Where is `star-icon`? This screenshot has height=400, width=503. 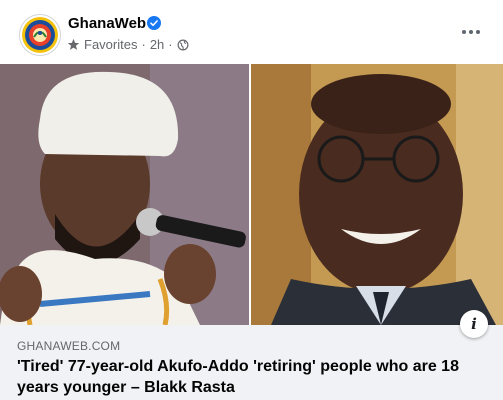 star-icon is located at coordinates (73, 44).